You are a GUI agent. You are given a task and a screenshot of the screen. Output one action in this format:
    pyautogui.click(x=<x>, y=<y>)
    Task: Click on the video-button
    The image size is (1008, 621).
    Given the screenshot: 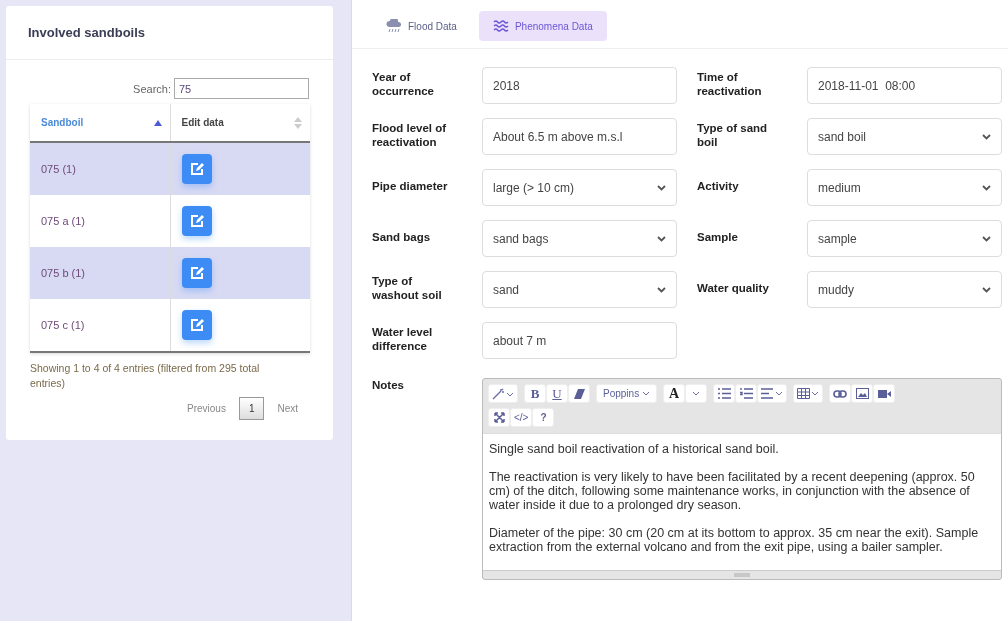 What is the action you would take?
    pyautogui.click(x=884, y=393)
    